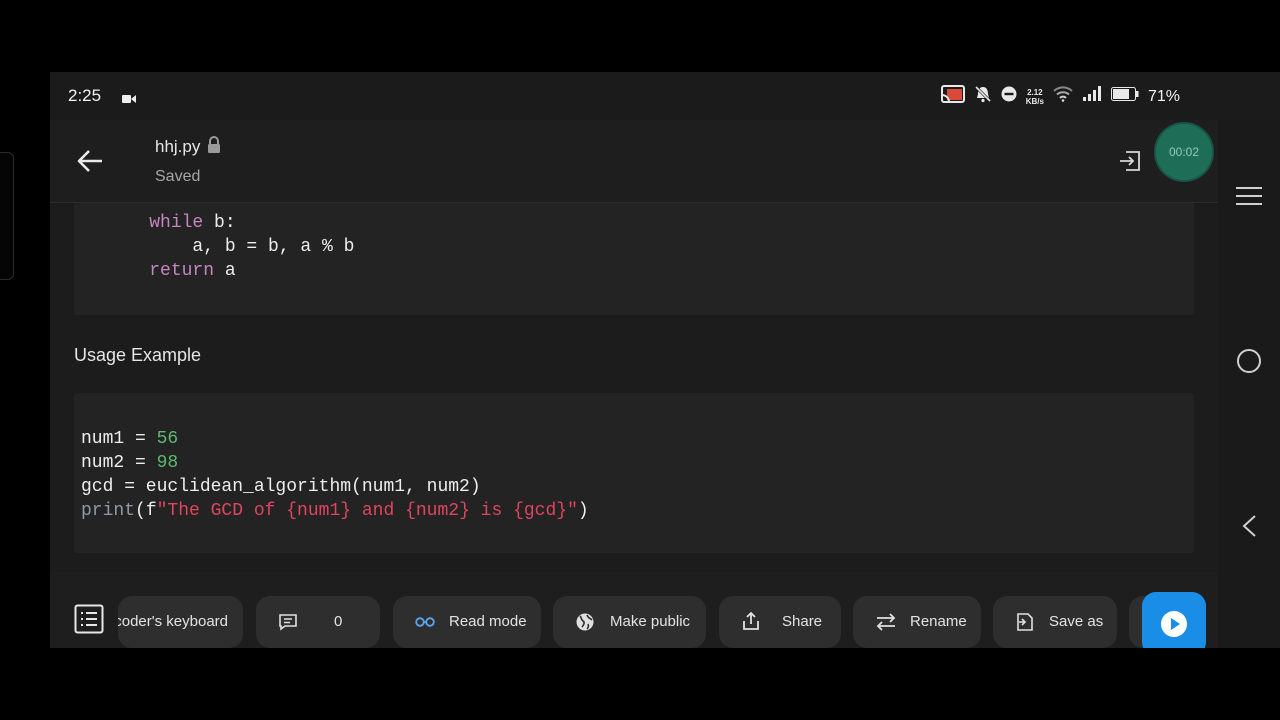  What do you see at coordinates (1249, 361) in the screenshot?
I see `home-circle-icon` at bounding box center [1249, 361].